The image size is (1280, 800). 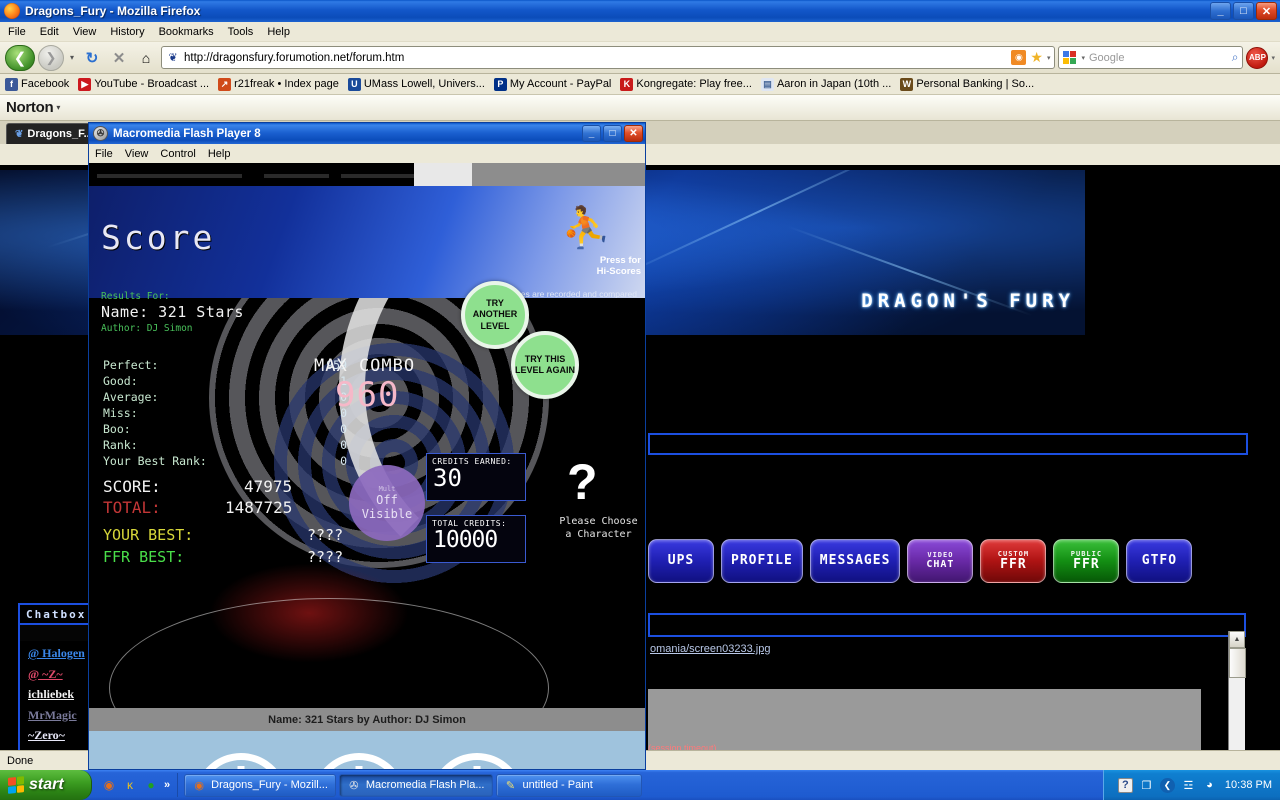 What do you see at coordinates (120, 381) in the screenshot?
I see `stat-label-good: Good:` at bounding box center [120, 381].